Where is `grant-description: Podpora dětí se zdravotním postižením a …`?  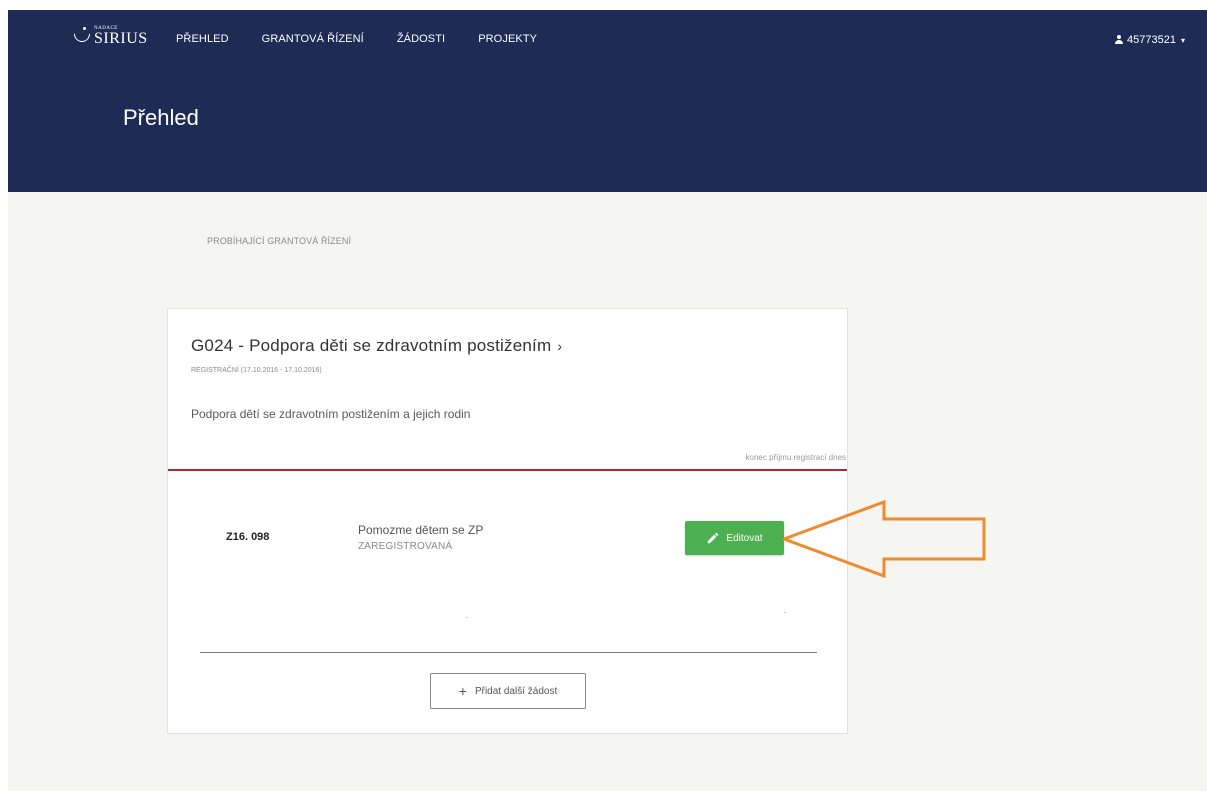 grant-description: Podpora dětí se zdravotním postižením a … is located at coordinates (331, 414).